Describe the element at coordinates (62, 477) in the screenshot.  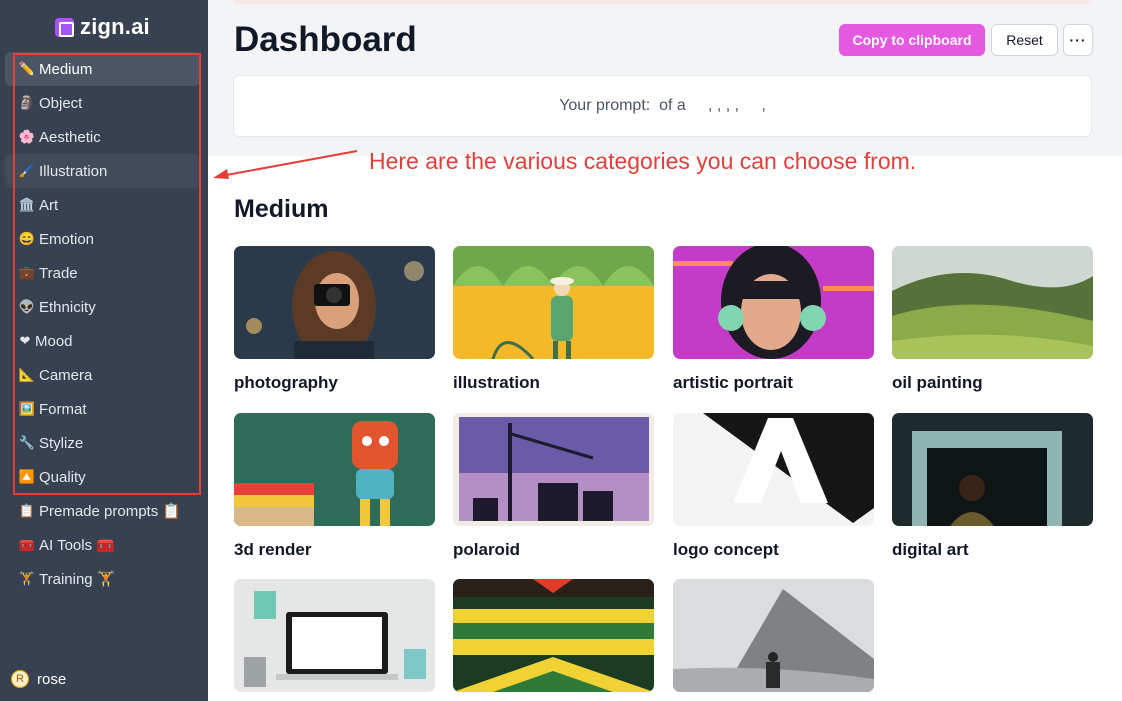
I see `sidebar-item-label: Quality` at that location.